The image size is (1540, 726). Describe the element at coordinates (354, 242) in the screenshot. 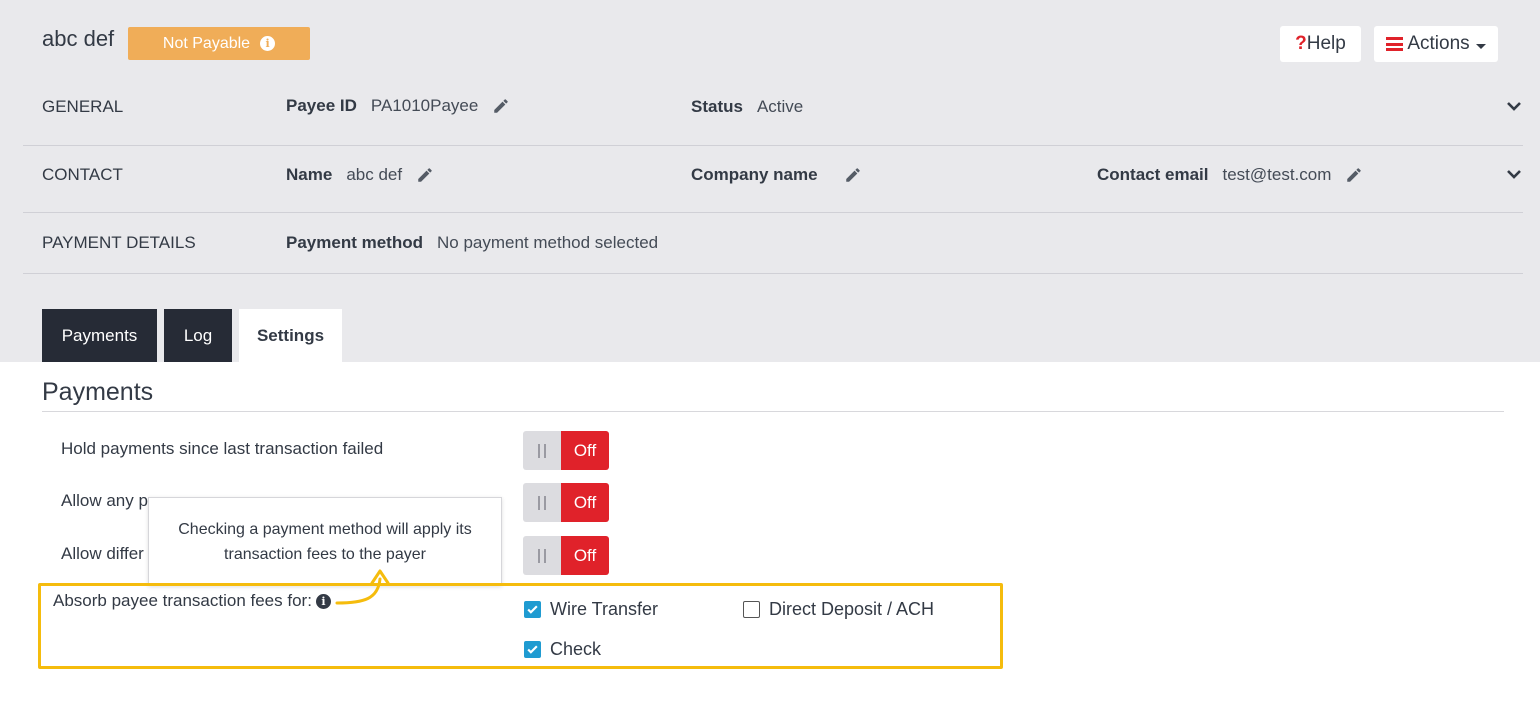

I see `payment-method-label: Payment method` at that location.